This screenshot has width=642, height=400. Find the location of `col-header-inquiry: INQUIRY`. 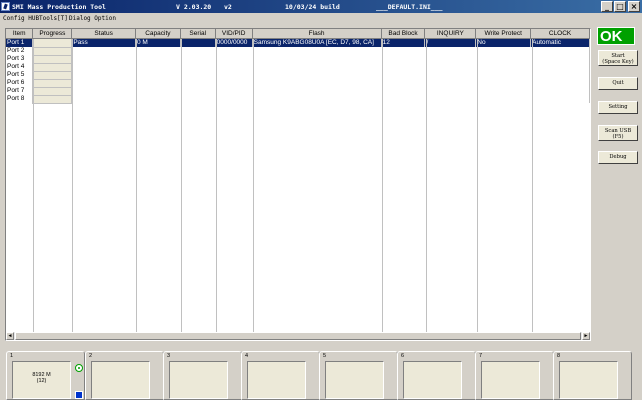

col-header-inquiry: INQUIRY is located at coordinates (450, 34).